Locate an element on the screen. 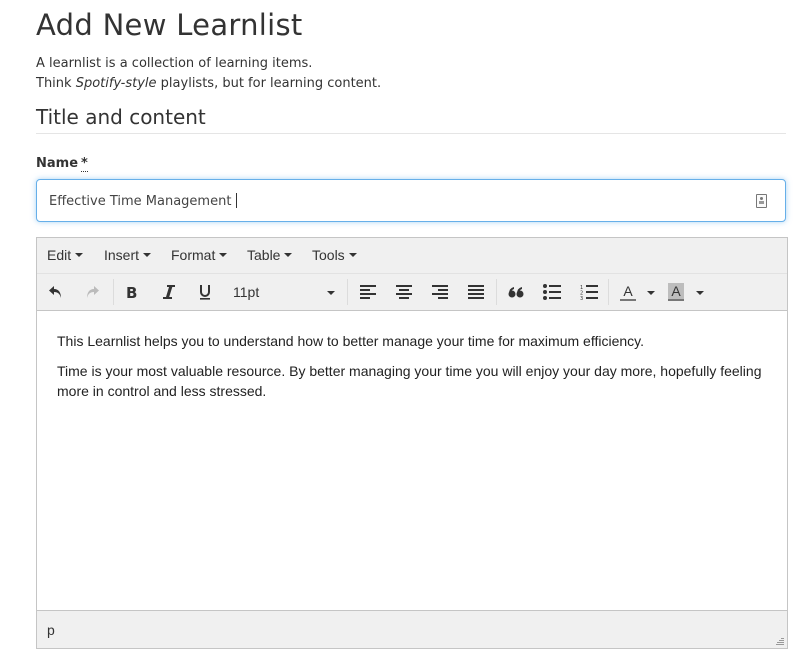 Image resolution: width=809 pixels, height=661 pixels. bullet-list-icon is located at coordinates (552, 292).